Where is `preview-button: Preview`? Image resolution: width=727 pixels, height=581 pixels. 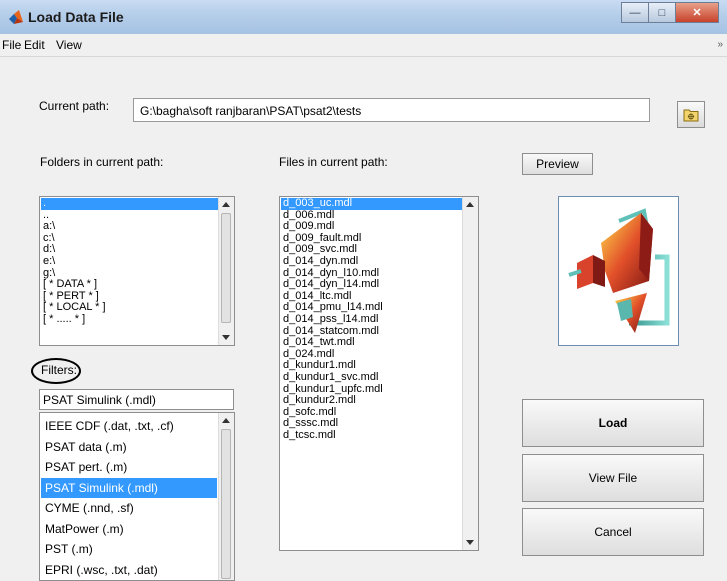
preview-button: Preview is located at coordinates (557, 164).